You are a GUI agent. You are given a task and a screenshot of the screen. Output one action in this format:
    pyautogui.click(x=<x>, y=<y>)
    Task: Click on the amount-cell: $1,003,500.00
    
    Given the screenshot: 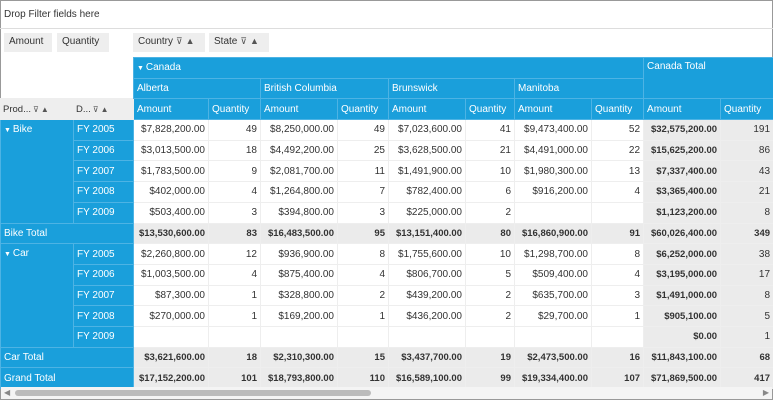 What is the action you would take?
    pyautogui.click(x=171, y=274)
    